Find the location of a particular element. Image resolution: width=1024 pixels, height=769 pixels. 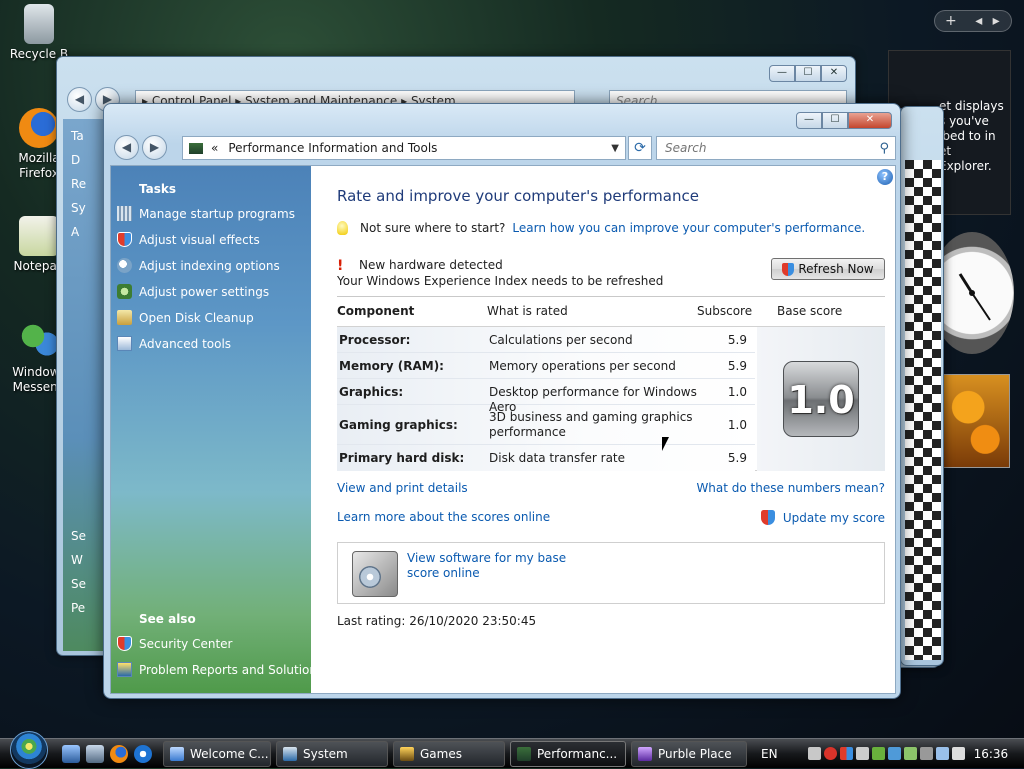

gadget-add-icon: + is located at coordinates (951, 21).